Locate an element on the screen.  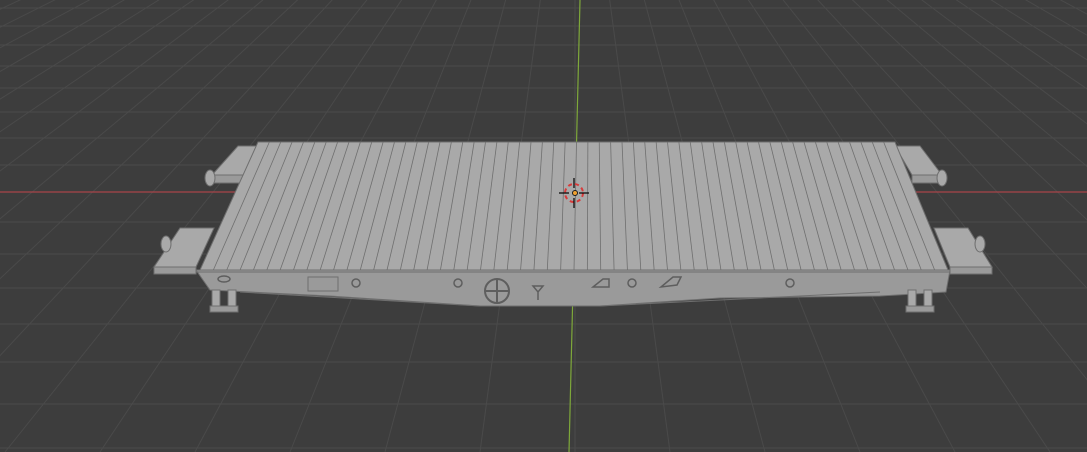
brake-wheel is located at coordinates (497, 291).